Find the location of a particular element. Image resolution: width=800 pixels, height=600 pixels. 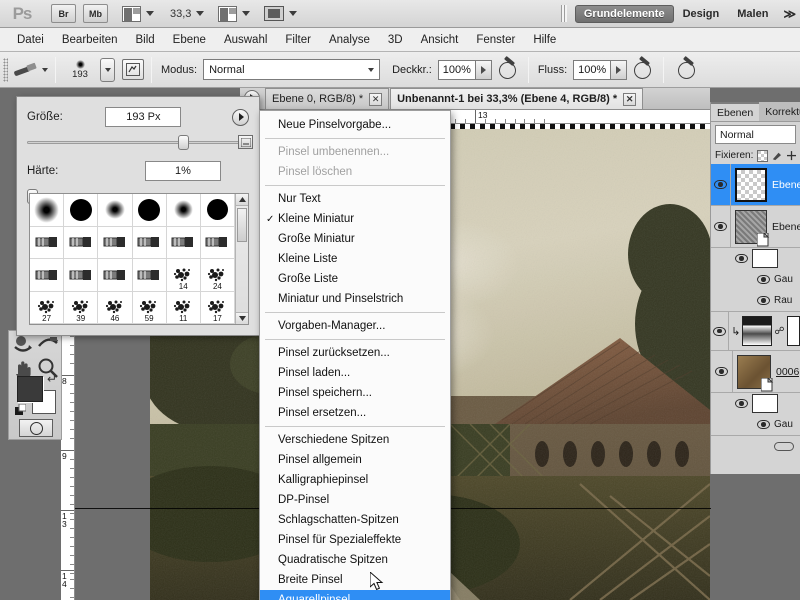

context-menu-item: Quadratische Spitzen is located at coordinates (355, 560).